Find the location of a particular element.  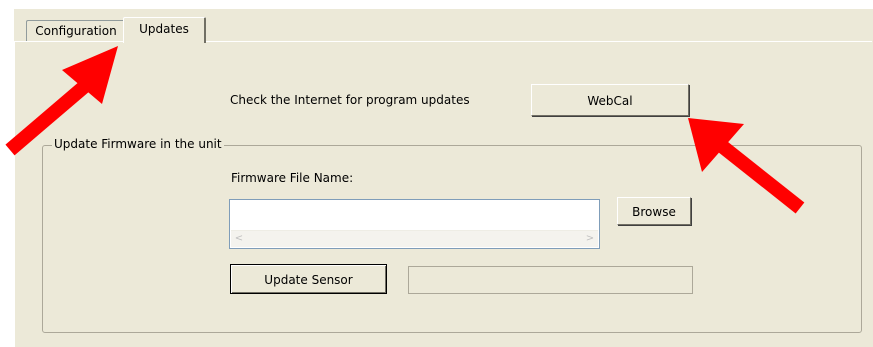

horizontal-scrollbar: < > is located at coordinates (414, 238).